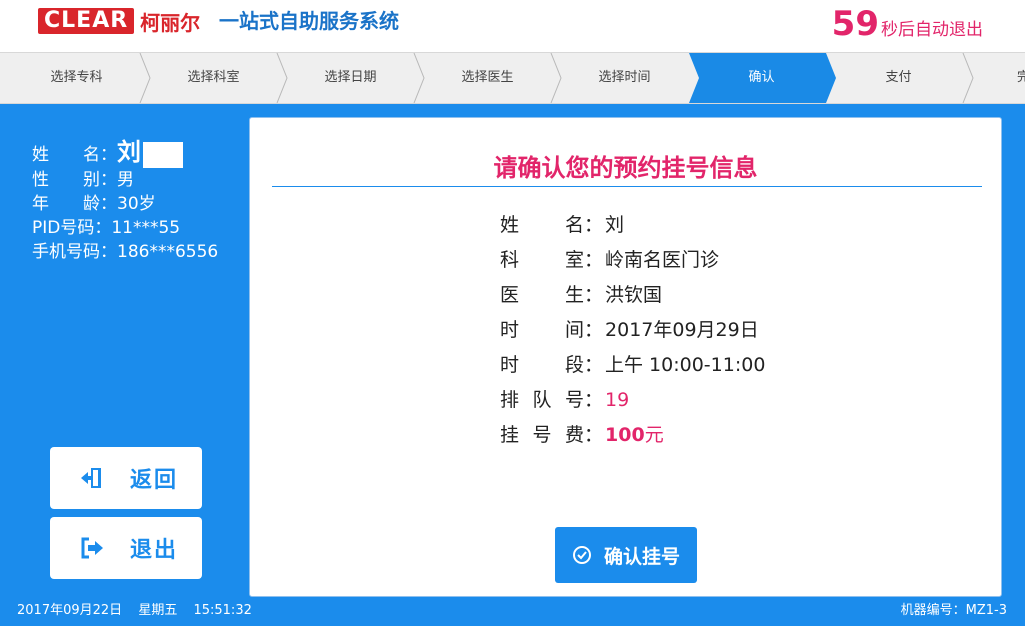 The image size is (1025, 626). I want to click on detail-row-doctor: 医生： 洪钦国, so click(632, 295).